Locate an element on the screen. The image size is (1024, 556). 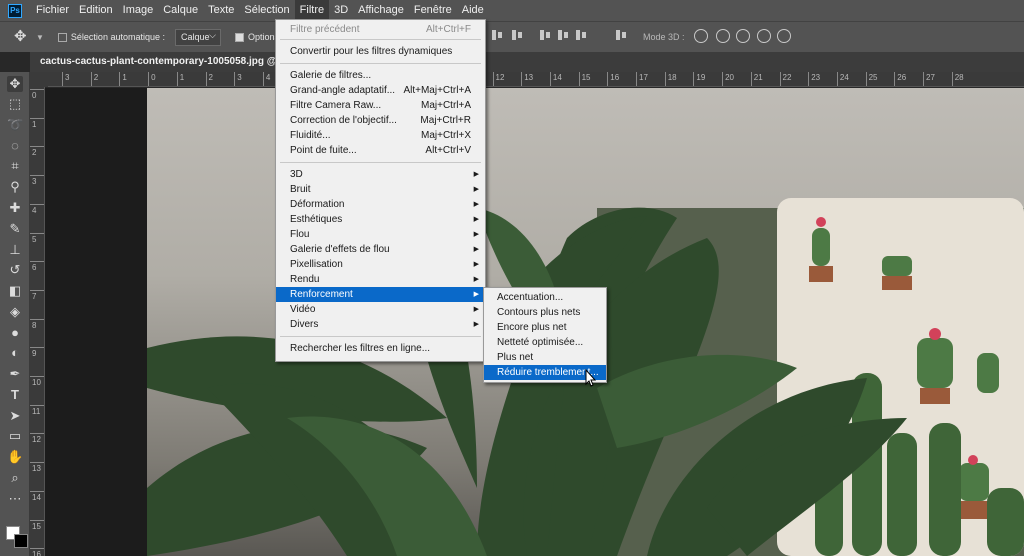
roll-3d-icon is located at coordinates (723, 36).